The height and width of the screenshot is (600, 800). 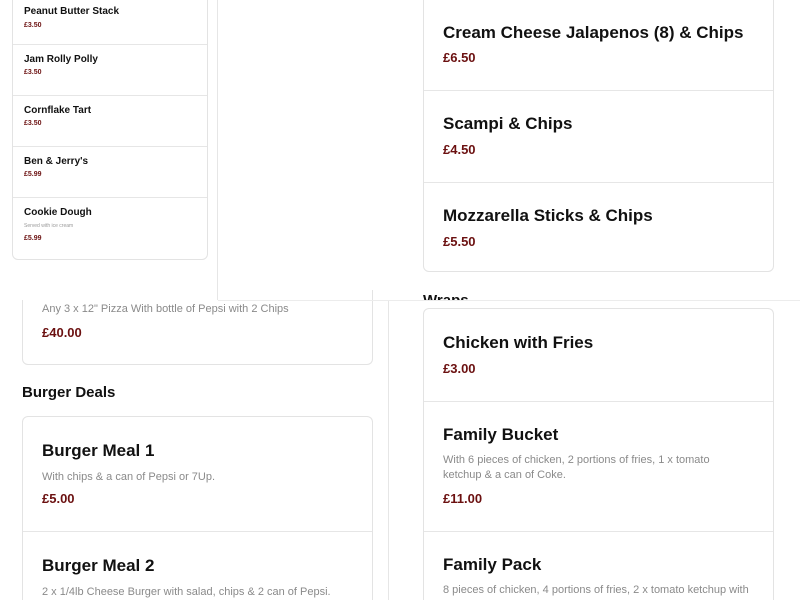 I want to click on menu-item-cornflake-tart: Cornflake Tart £3.50, so click(x=110, y=120).